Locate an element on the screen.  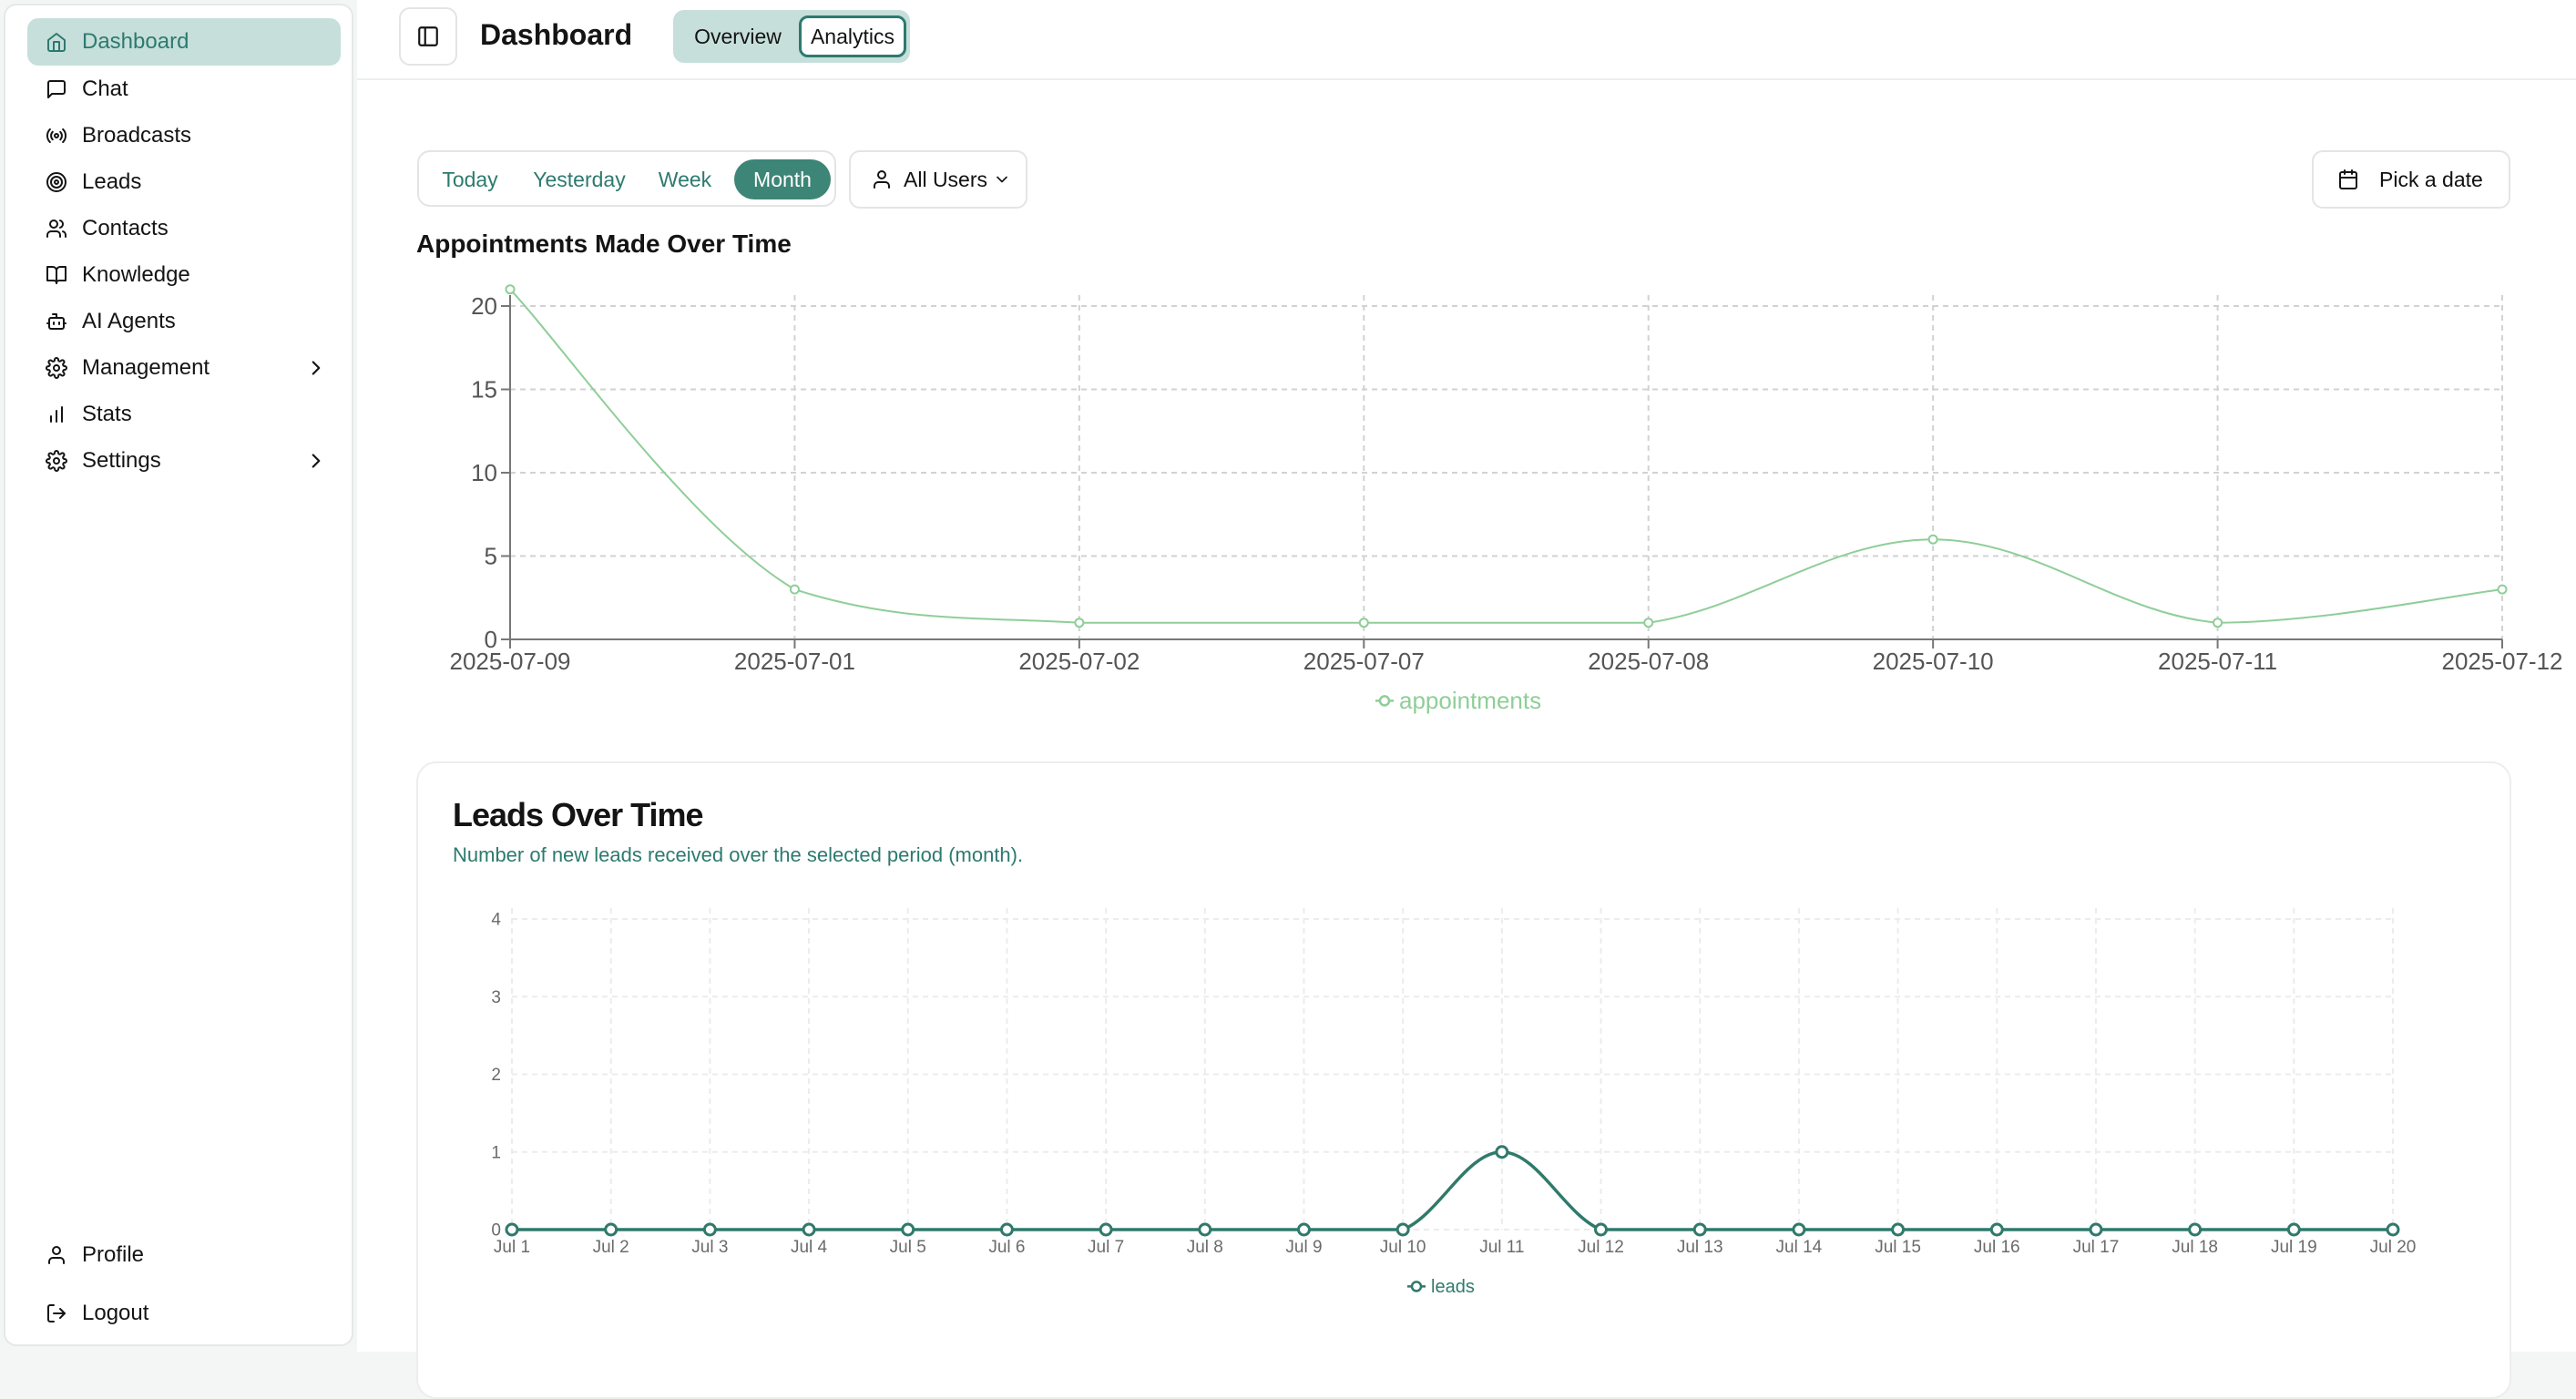
y-tick-label: 2 is located at coordinates (496, 1075).